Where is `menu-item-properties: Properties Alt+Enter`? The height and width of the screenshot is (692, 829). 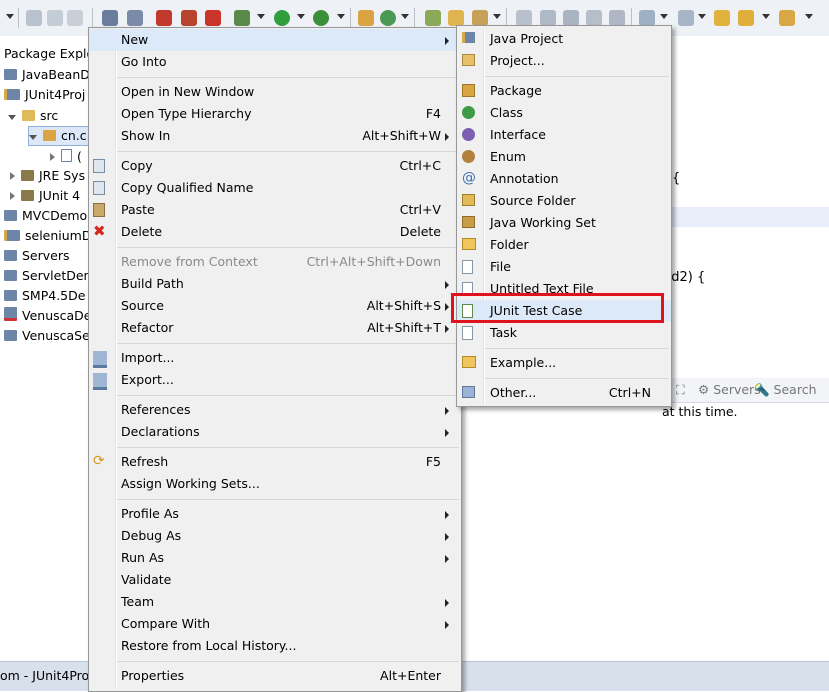 menu-item-properties: Properties Alt+Enter is located at coordinates (275, 676).